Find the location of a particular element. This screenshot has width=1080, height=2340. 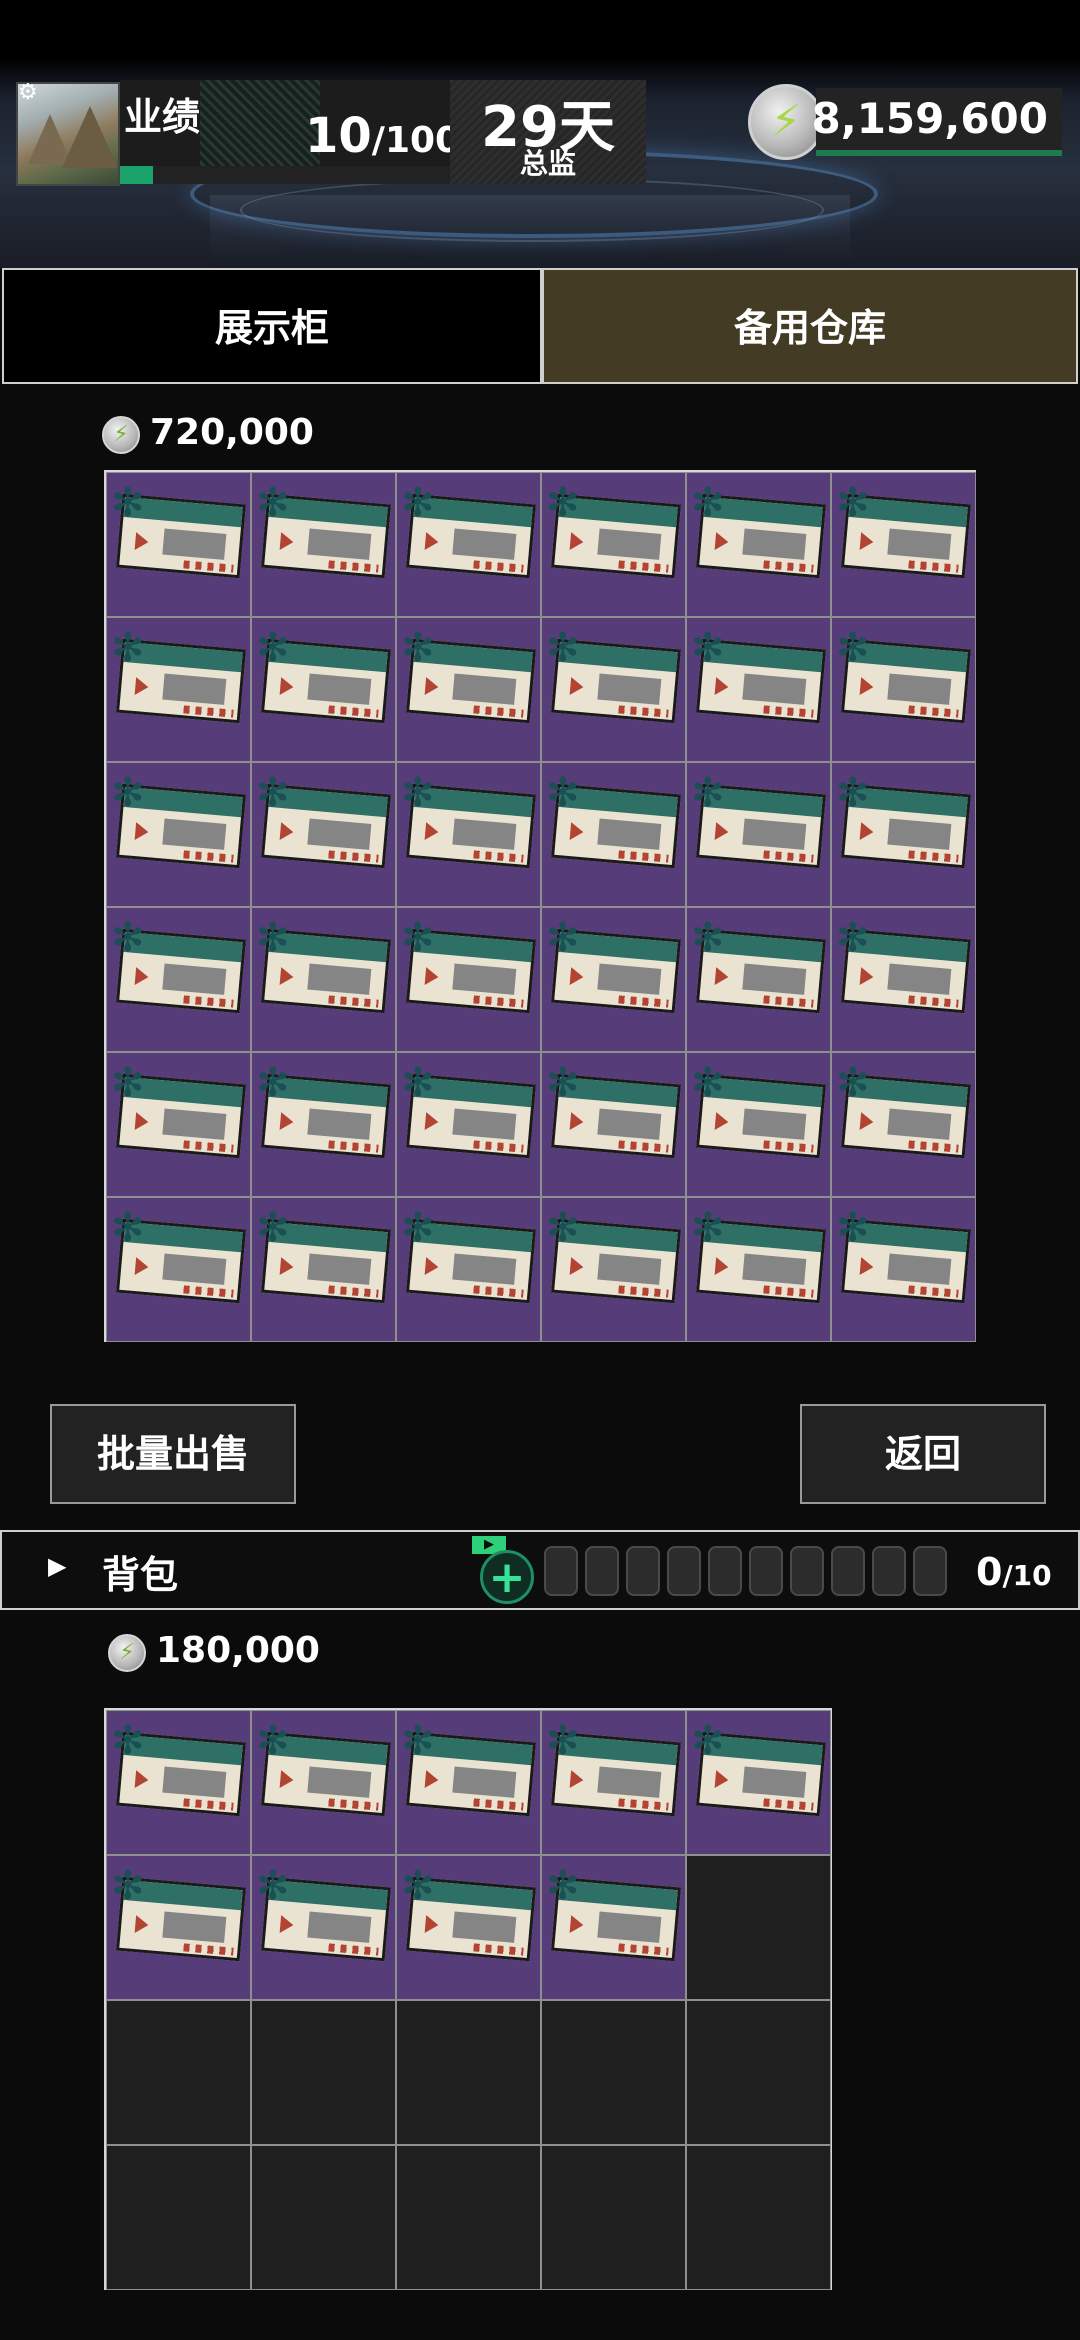

batch-sell-button: 批量出售 is located at coordinates (173, 1454).